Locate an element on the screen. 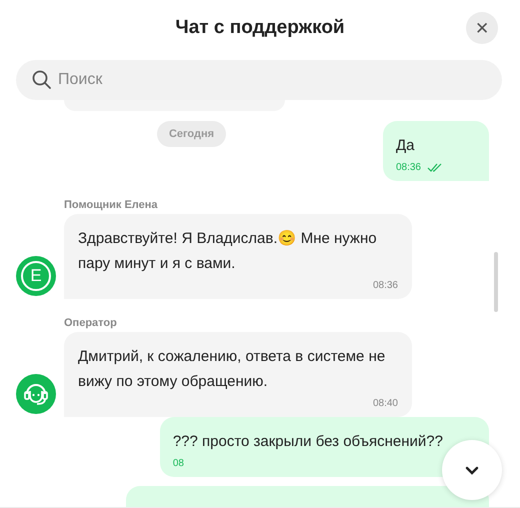 This screenshot has height=508, width=520. operator-avatar-icon is located at coordinates (36, 394).